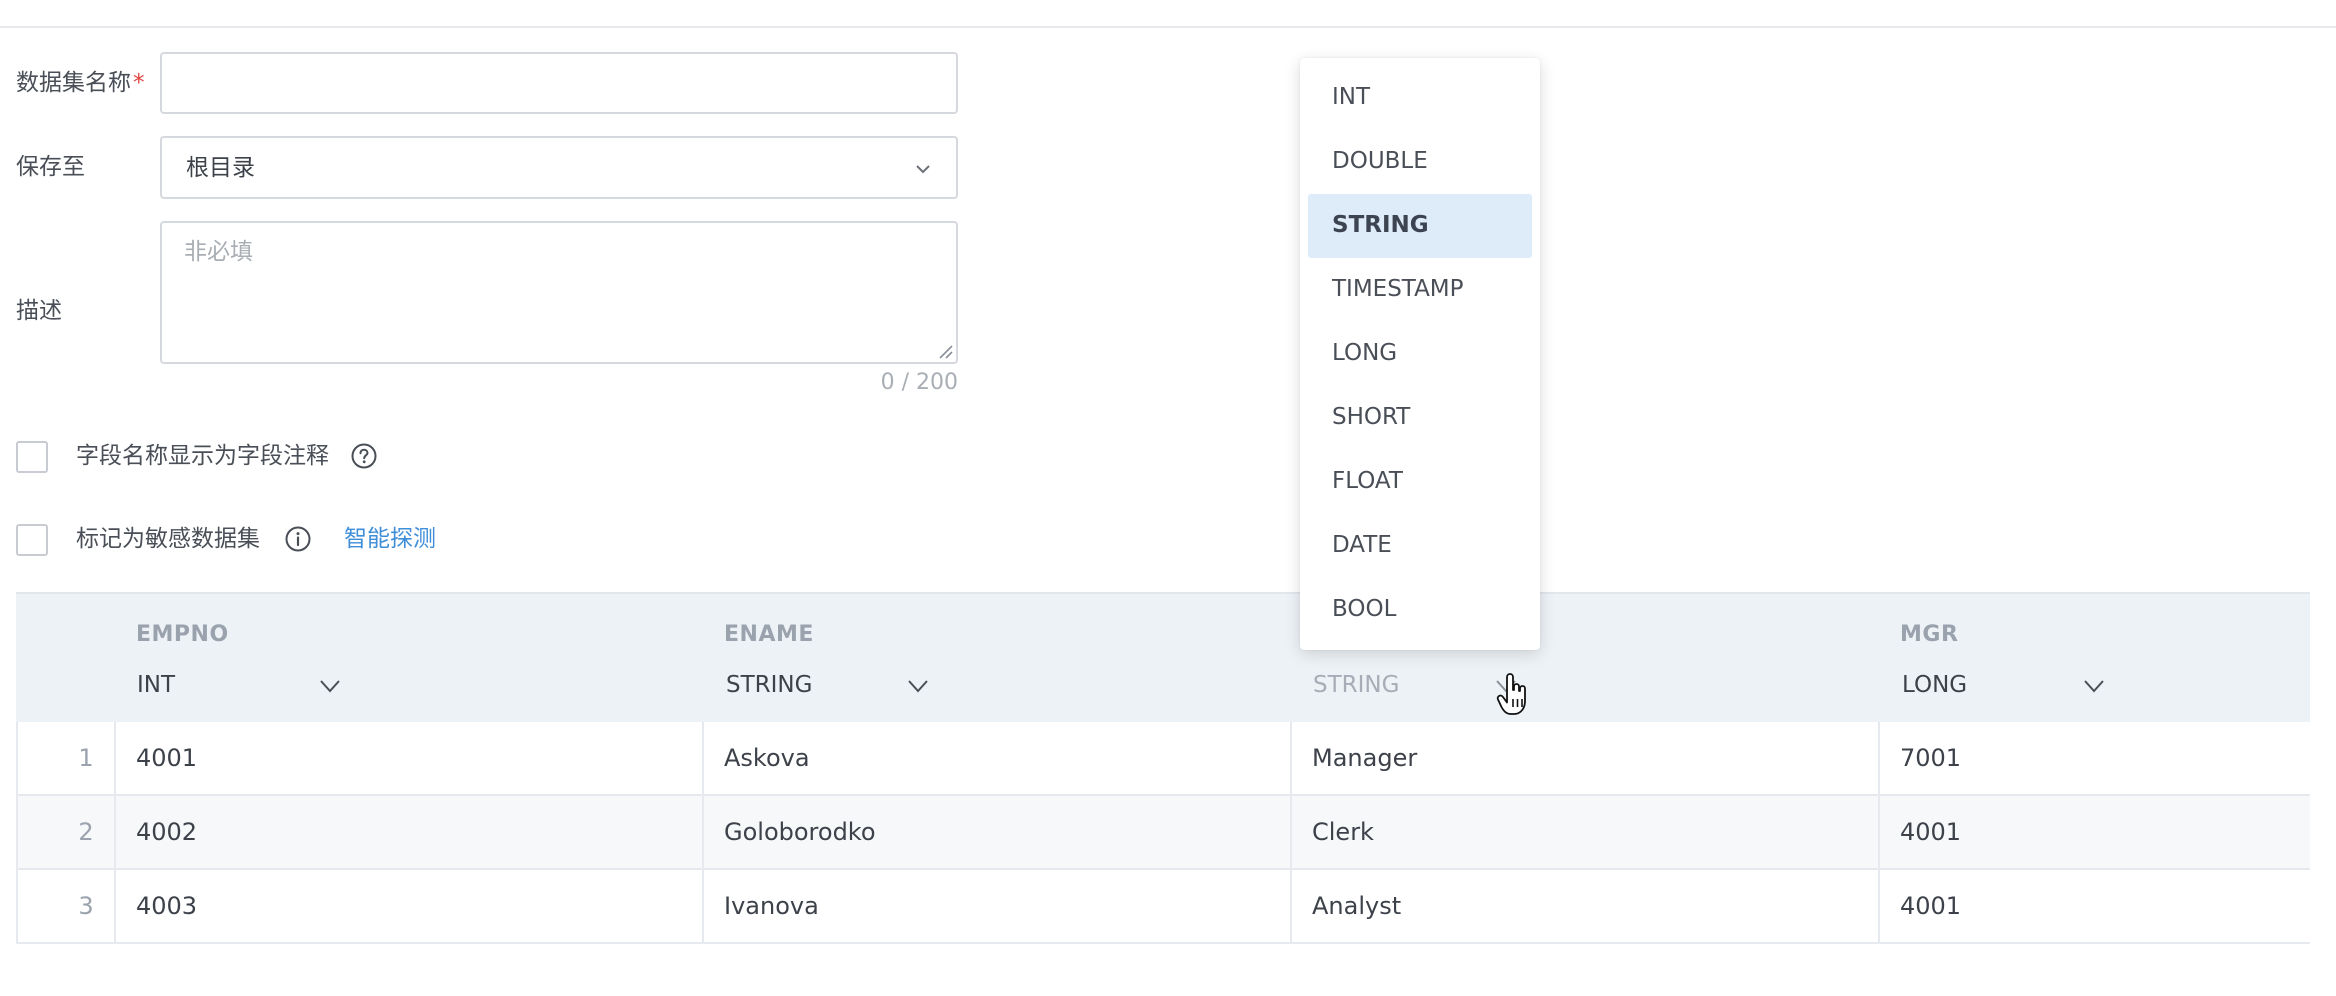 This screenshot has height=996, width=2336. Describe the element at coordinates (1420, 226) in the screenshot. I see `type-option-string: STRING` at that location.